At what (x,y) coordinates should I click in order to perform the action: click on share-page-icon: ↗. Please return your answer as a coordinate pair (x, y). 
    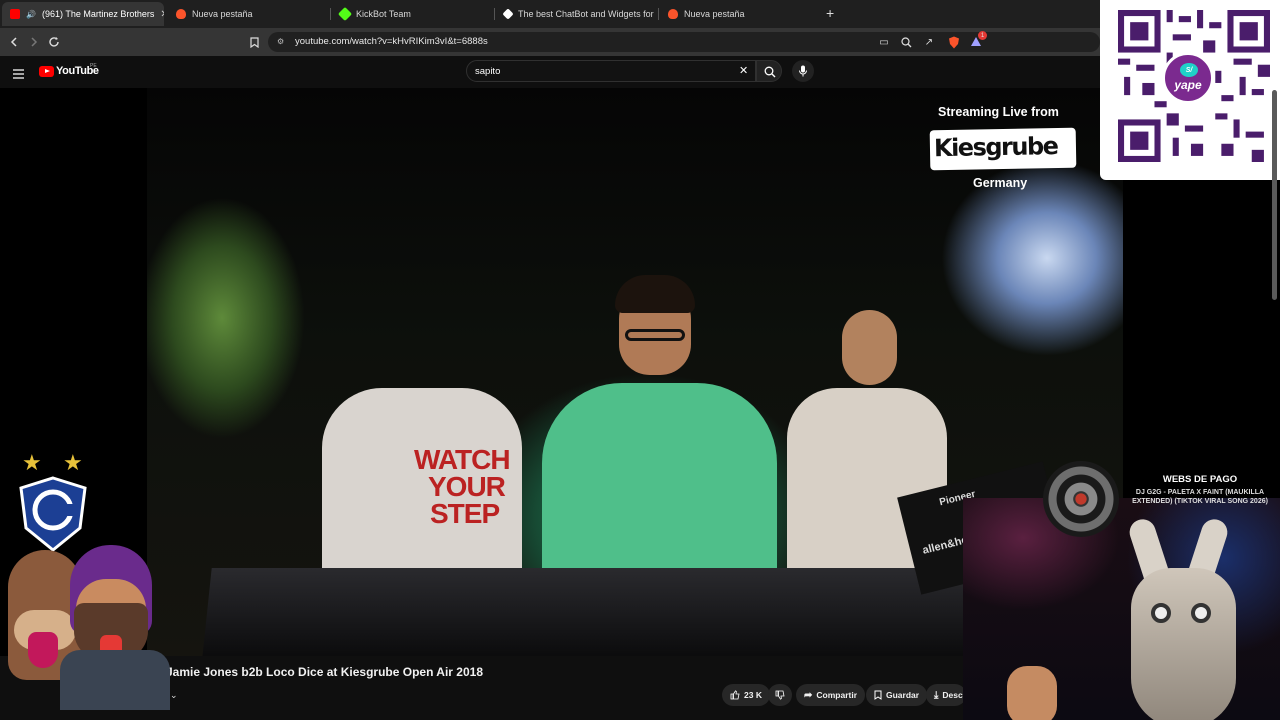
    Looking at the image, I should click on (929, 42).